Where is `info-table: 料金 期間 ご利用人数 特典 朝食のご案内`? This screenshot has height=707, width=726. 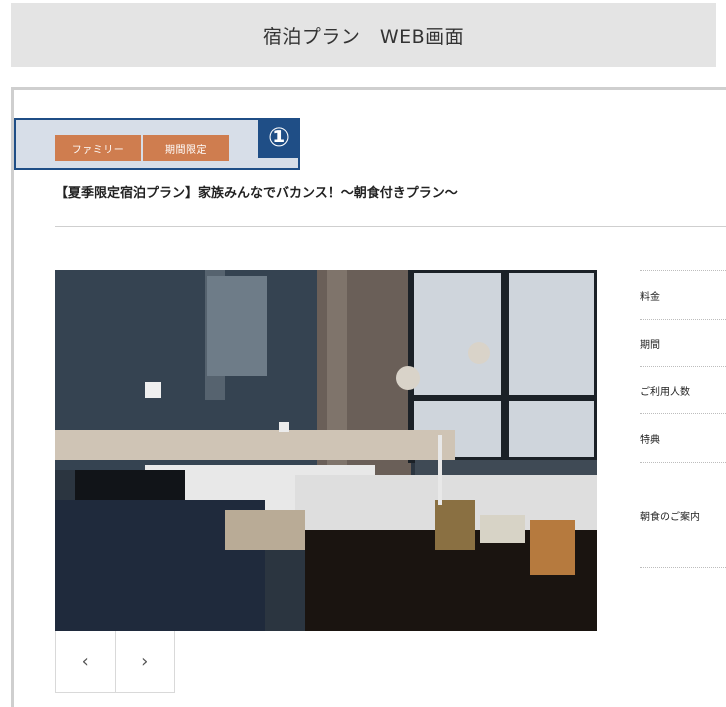
info-table: 料金 期間 ご利用人数 特典 朝食のご案内 is located at coordinates (683, 419).